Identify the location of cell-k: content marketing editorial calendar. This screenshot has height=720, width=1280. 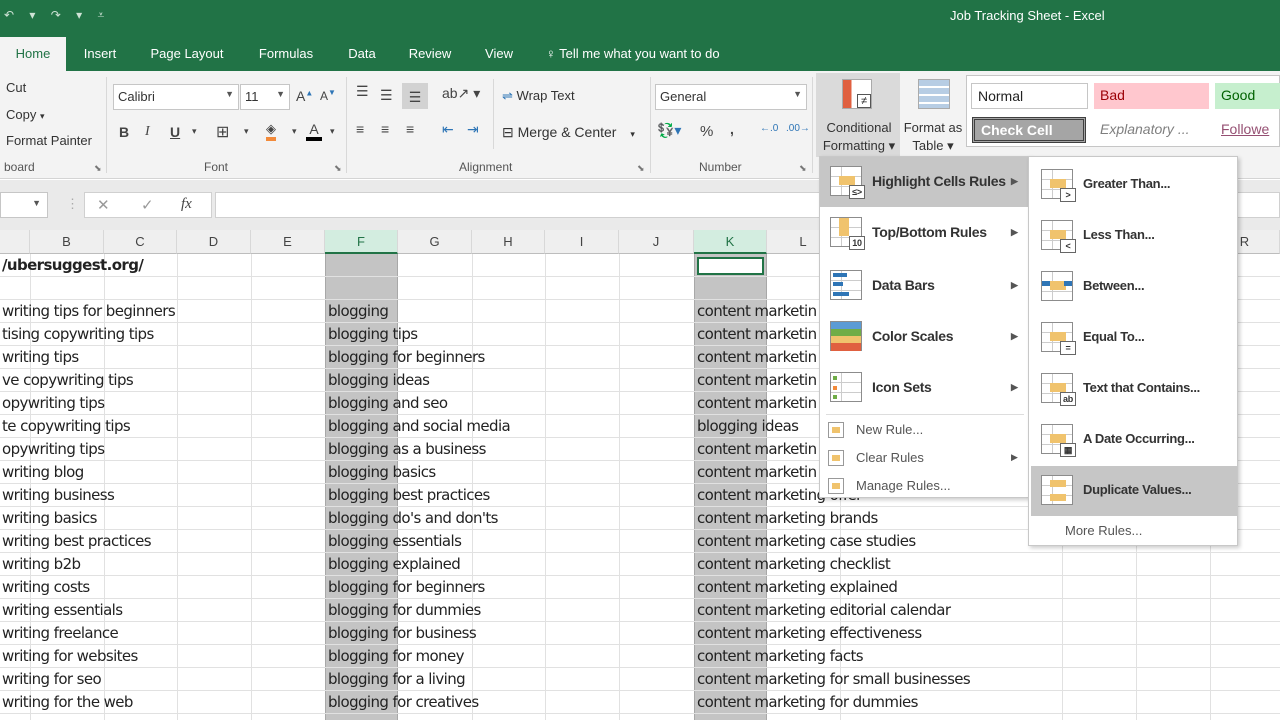
(823, 610).